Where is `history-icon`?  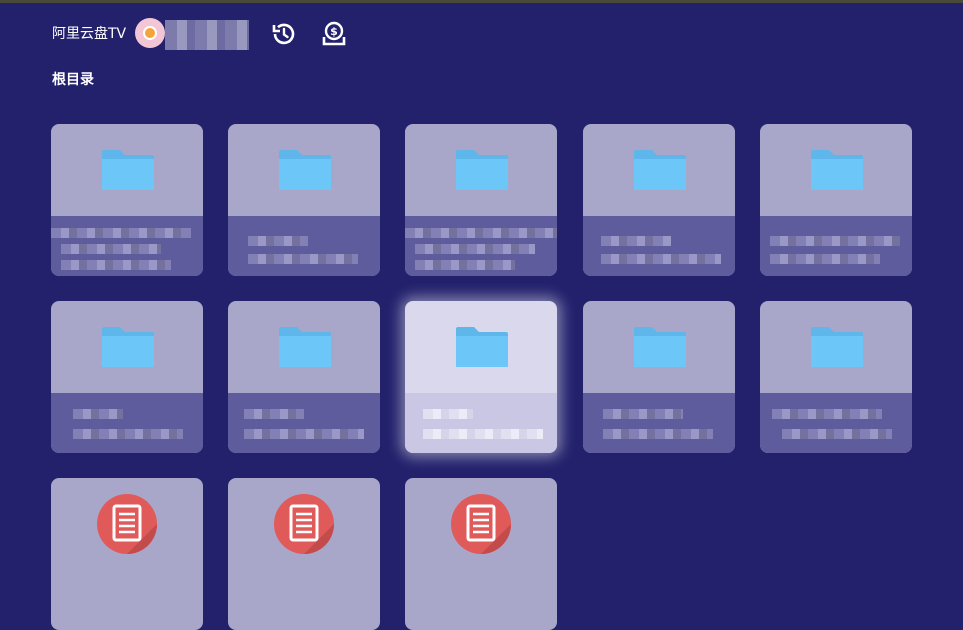 history-icon is located at coordinates (284, 34).